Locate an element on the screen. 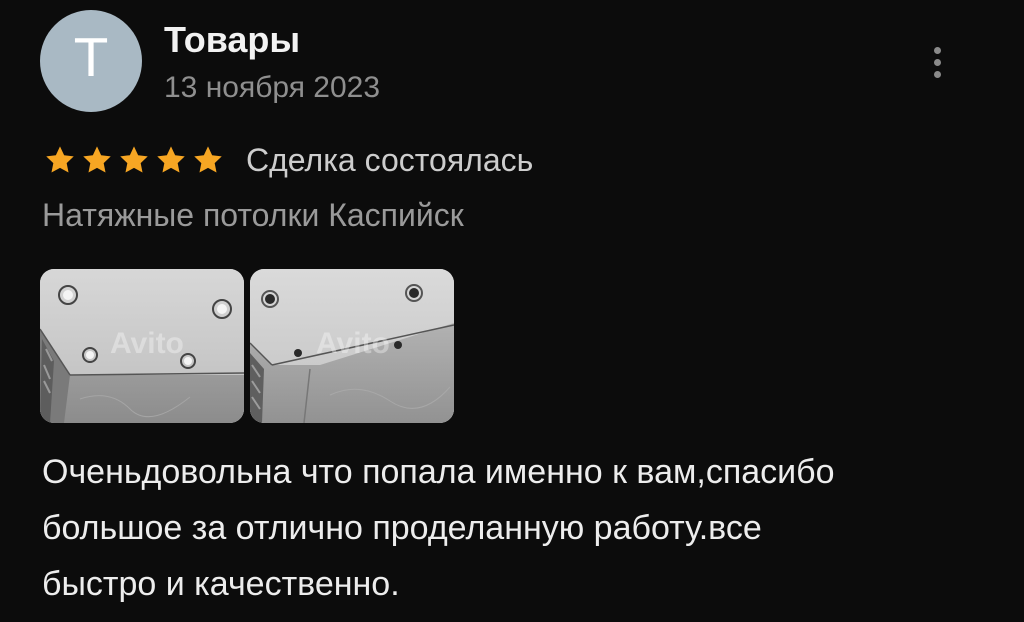  item-title: Натяжные потолки Каспийск is located at coordinates (253, 215).